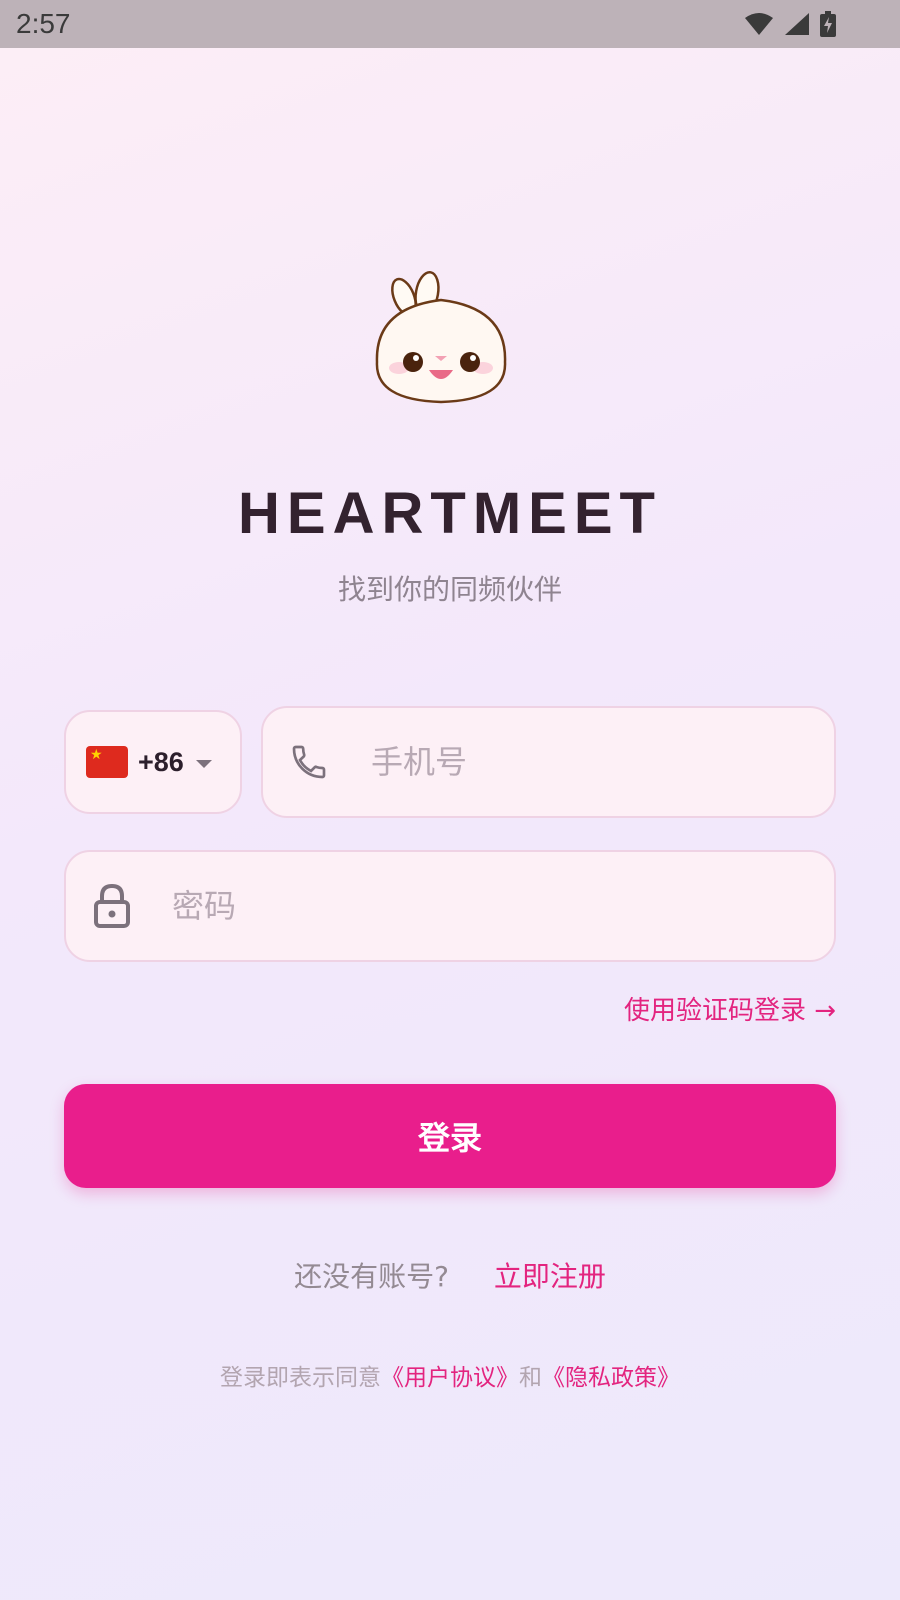 This screenshot has height=1600, width=900. What do you see at coordinates (530, 1378) in the screenshot?
I see `agreement-and: 和` at bounding box center [530, 1378].